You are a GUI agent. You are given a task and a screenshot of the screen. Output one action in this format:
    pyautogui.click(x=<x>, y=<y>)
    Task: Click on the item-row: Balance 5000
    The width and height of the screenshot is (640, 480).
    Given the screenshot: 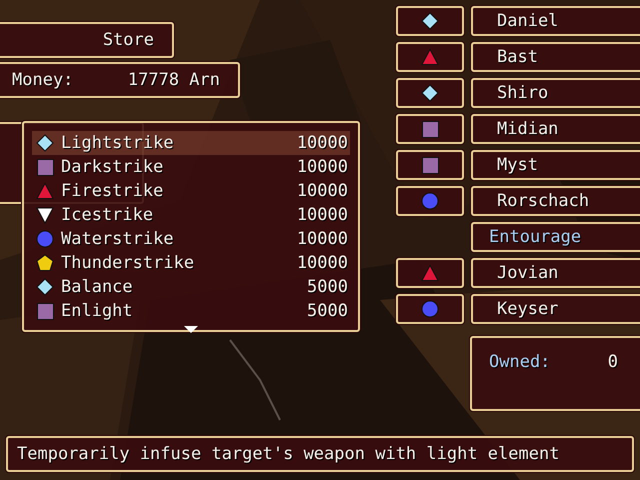 What is the action you would take?
    pyautogui.click(x=191, y=287)
    